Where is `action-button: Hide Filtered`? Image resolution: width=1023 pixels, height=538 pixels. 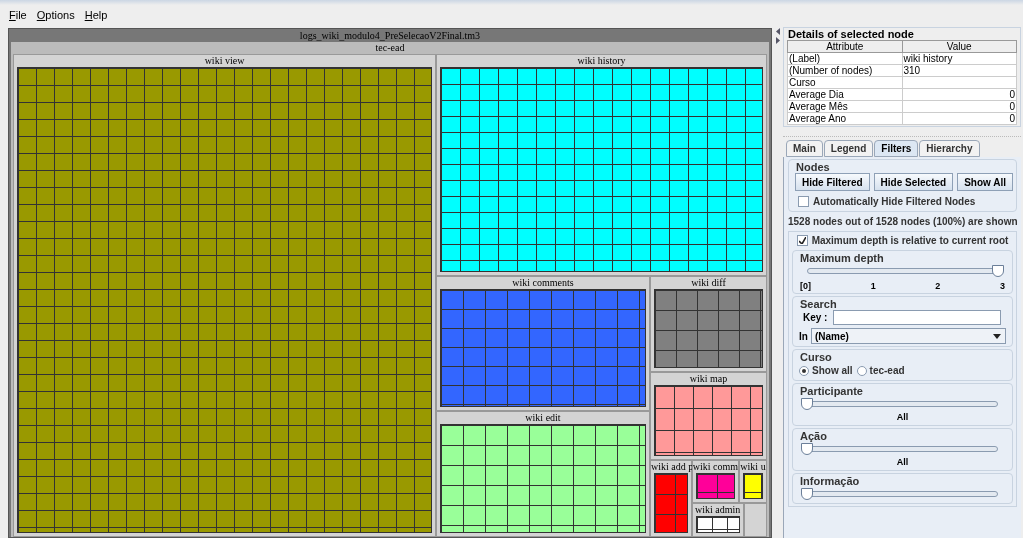
action-button: Hide Filtered is located at coordinates (832, 182).